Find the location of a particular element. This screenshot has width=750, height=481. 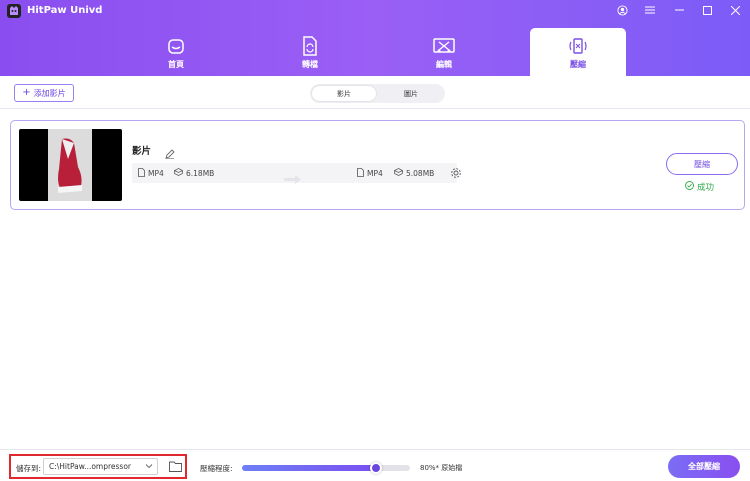

source-format: MP4 is located at coordinates (151, 173).